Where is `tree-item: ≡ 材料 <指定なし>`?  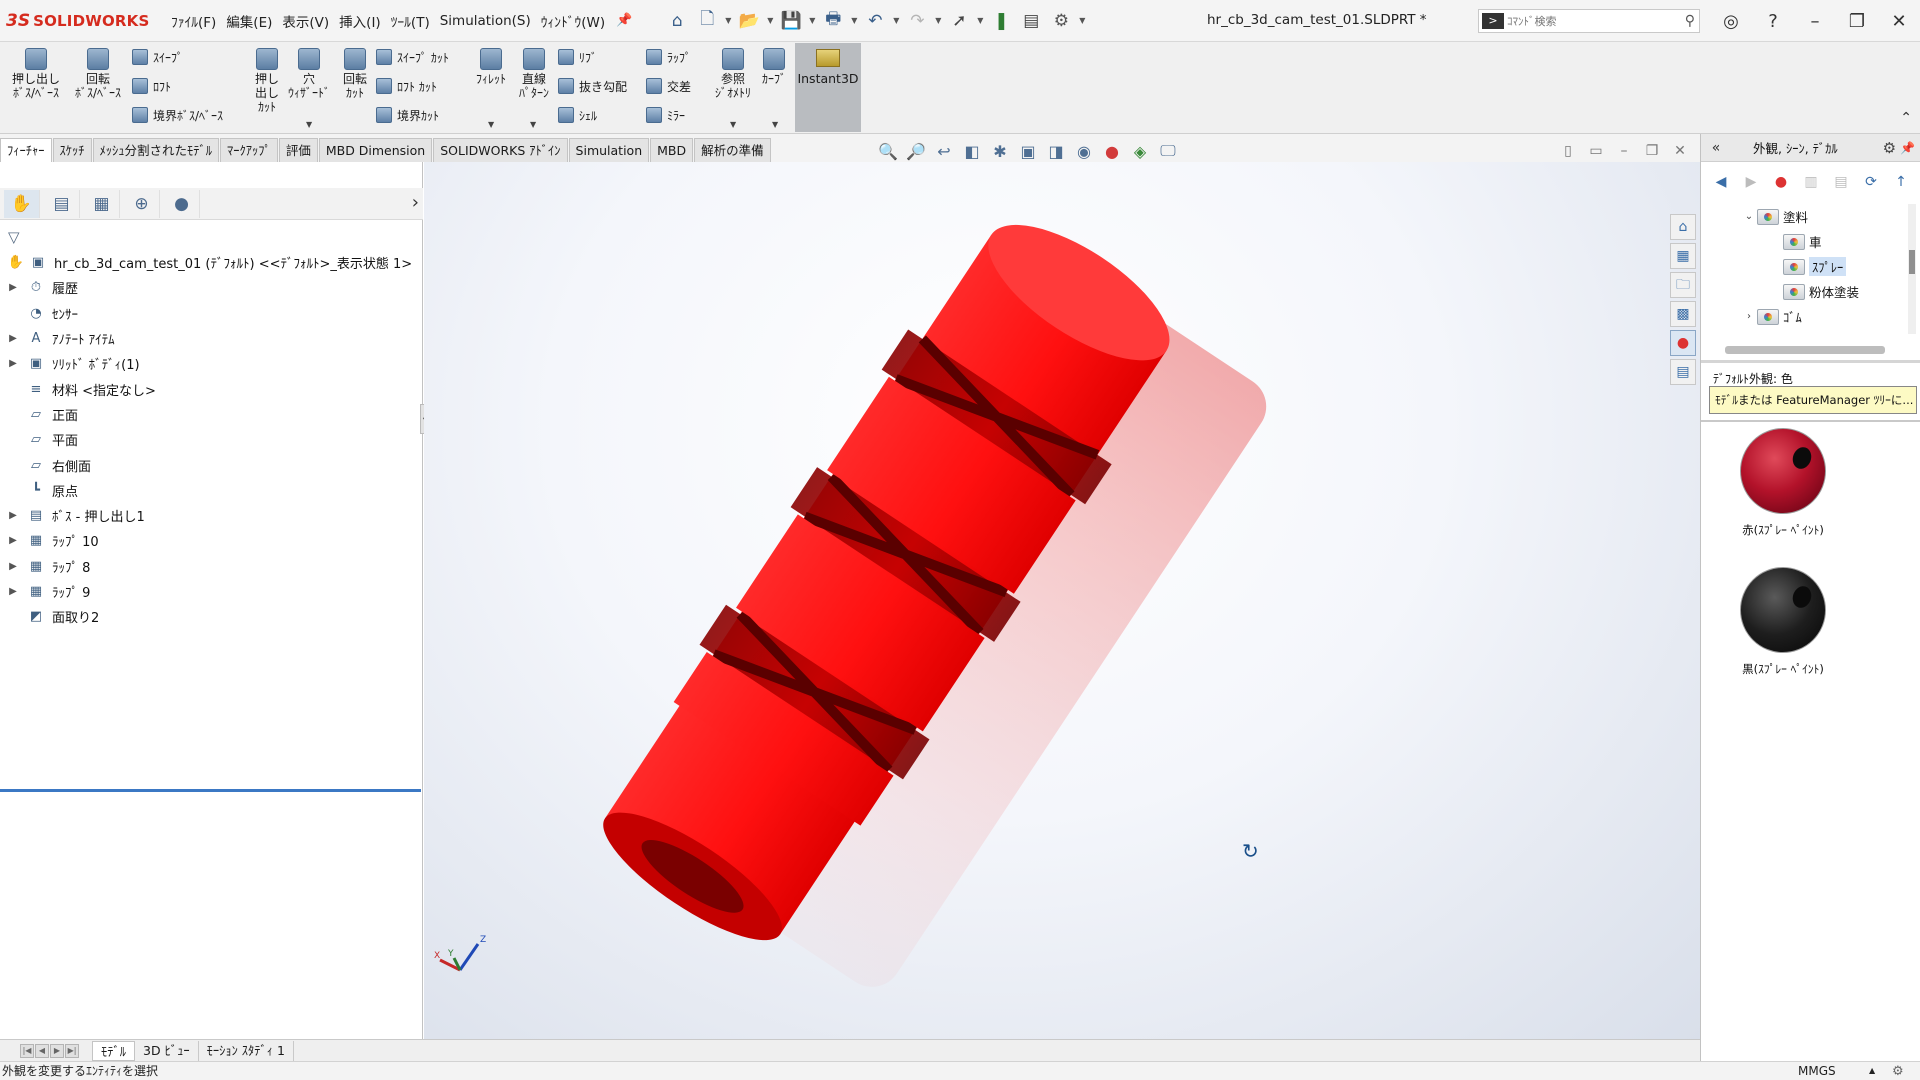
tree-item: ≡ 材料 <指定なし> is located at coordinates (211, 388).